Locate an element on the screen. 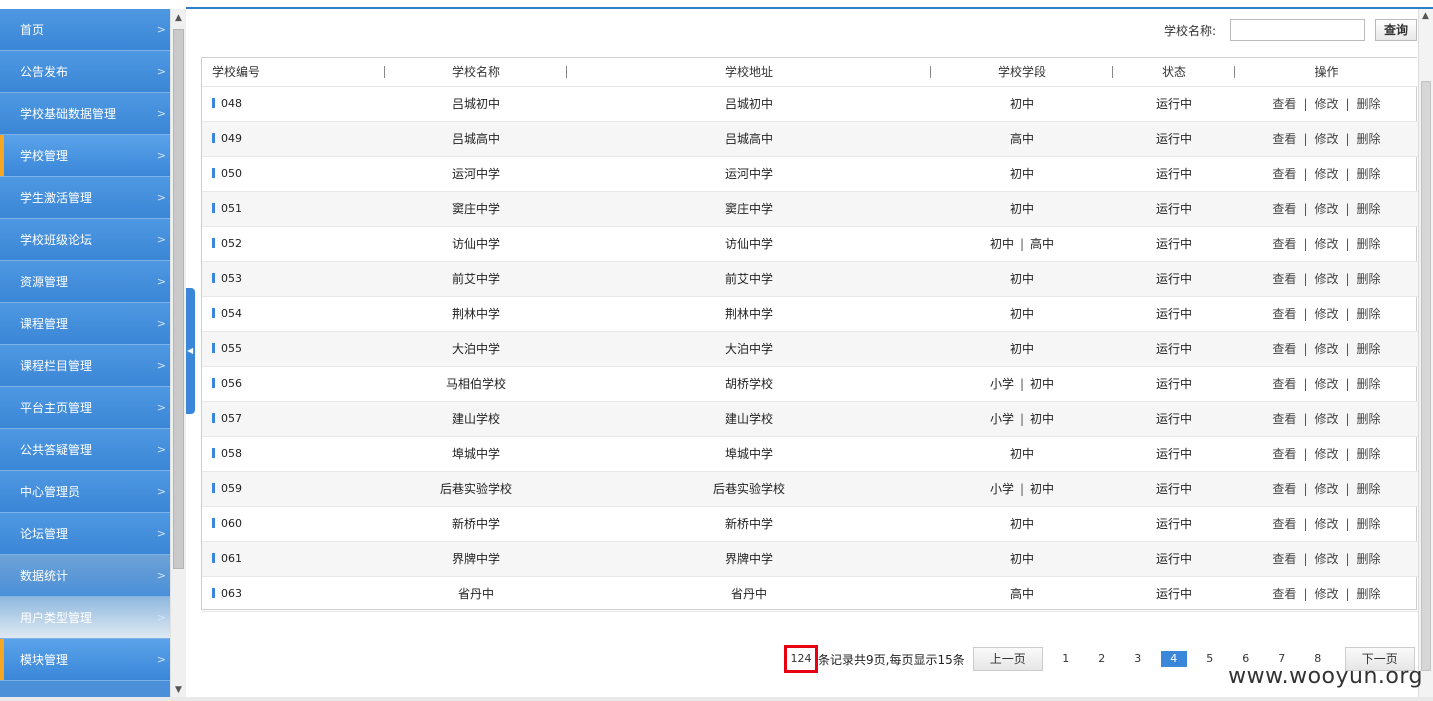  main-scrollbar: ▲ is located at coordinates (1425, 355).